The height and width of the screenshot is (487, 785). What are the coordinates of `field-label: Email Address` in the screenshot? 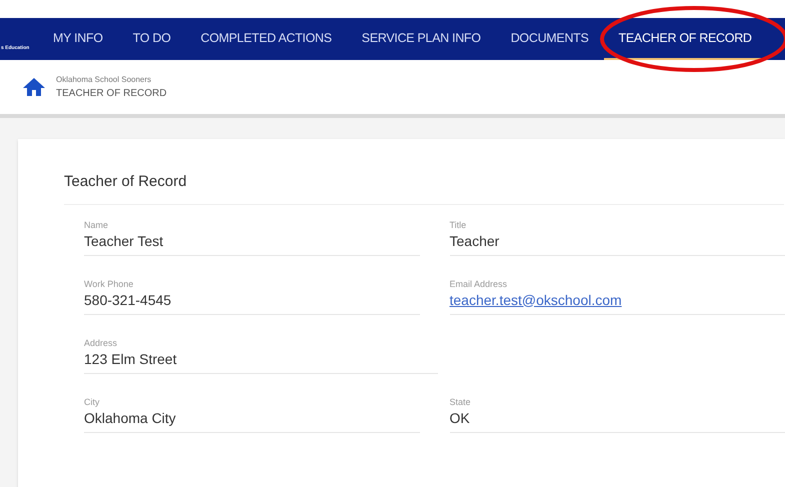 It's located at (479, 284).